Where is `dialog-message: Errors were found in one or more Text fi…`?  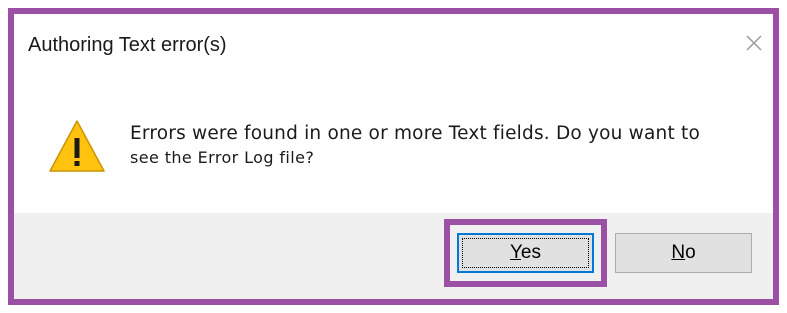 dialog-message: Errors were found in one or more Text fi… is located at coordinates (430, 146).